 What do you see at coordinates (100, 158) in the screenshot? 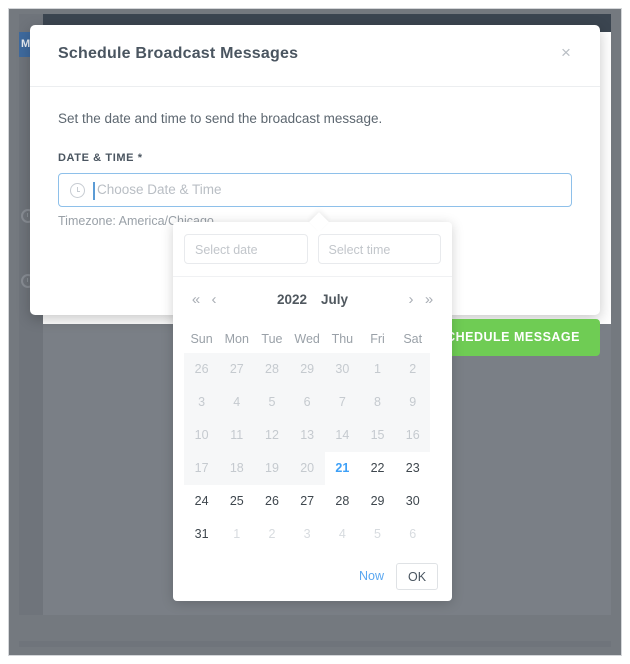
I see `datetime-field-label: DATE & TIME *` at bounding box center [100, 158].